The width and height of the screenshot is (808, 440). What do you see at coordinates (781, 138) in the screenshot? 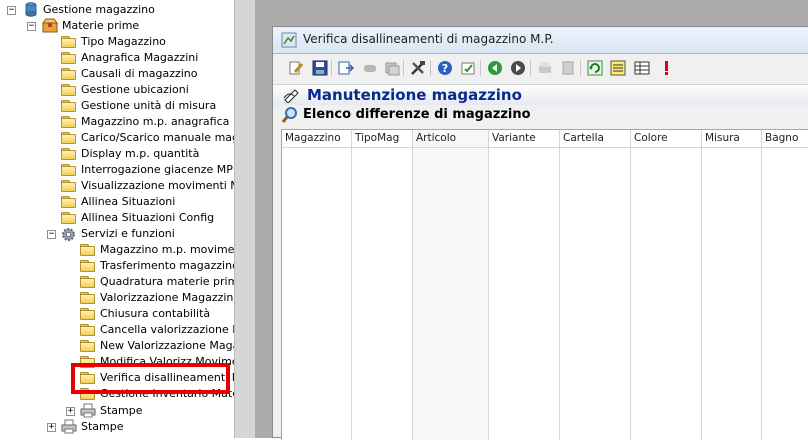
I see `column-header: Bagno` at bounding box center [781, 138].